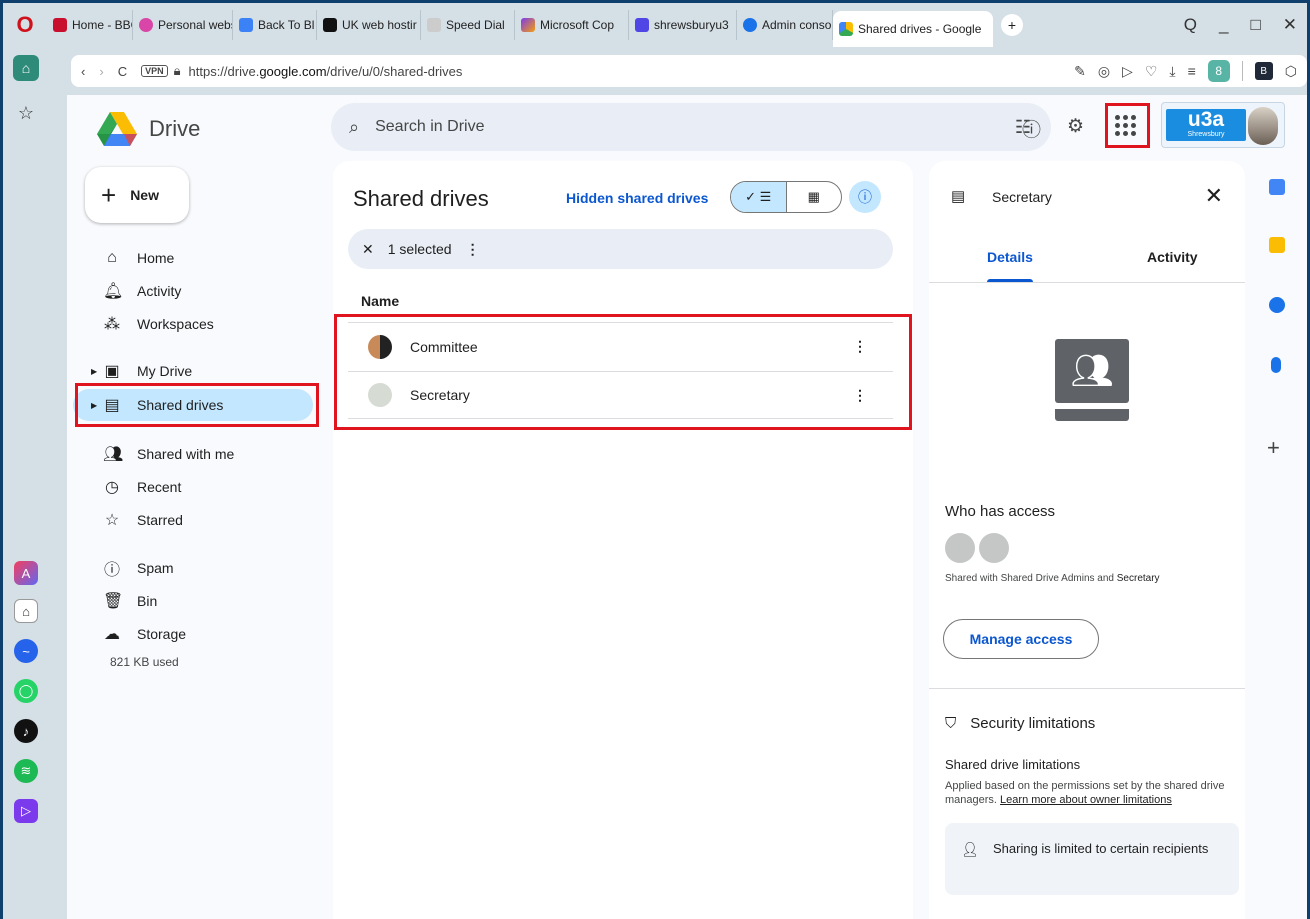 This screenshot has width=1310, height=919. Describe the element at coordinates (1010, 257) in the screenshot. I see `tab-details: Details` at that location.